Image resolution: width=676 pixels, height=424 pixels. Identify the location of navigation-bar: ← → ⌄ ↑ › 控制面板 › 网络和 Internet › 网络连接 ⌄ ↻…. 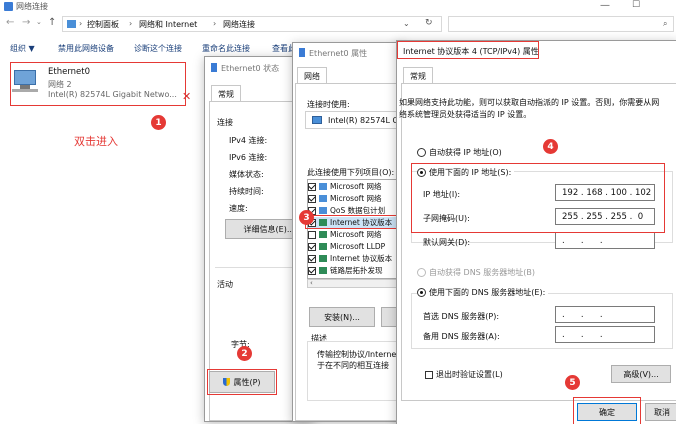
(338, 24).